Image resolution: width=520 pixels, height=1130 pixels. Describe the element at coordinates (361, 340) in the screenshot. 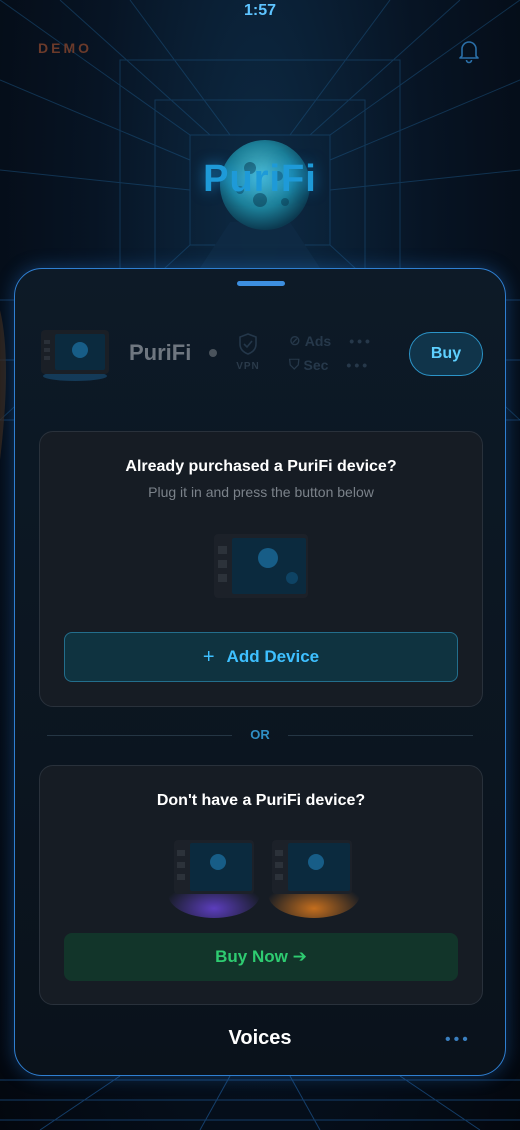

I see `ads-dots: •••` at that location.